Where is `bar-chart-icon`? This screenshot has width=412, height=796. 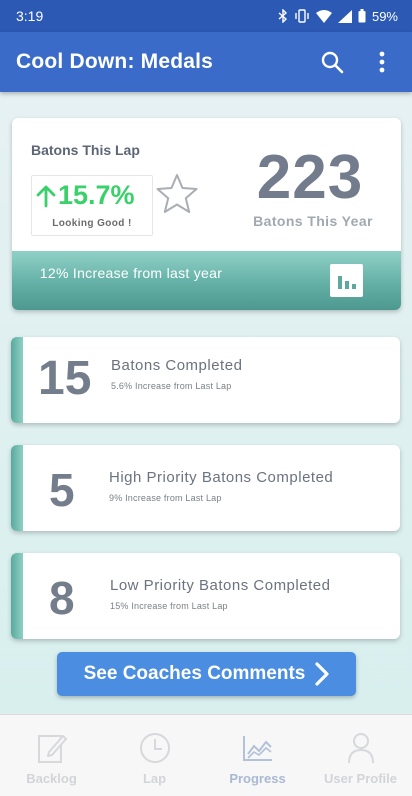 bar-chart-icon is located at coordinates (346, 280).